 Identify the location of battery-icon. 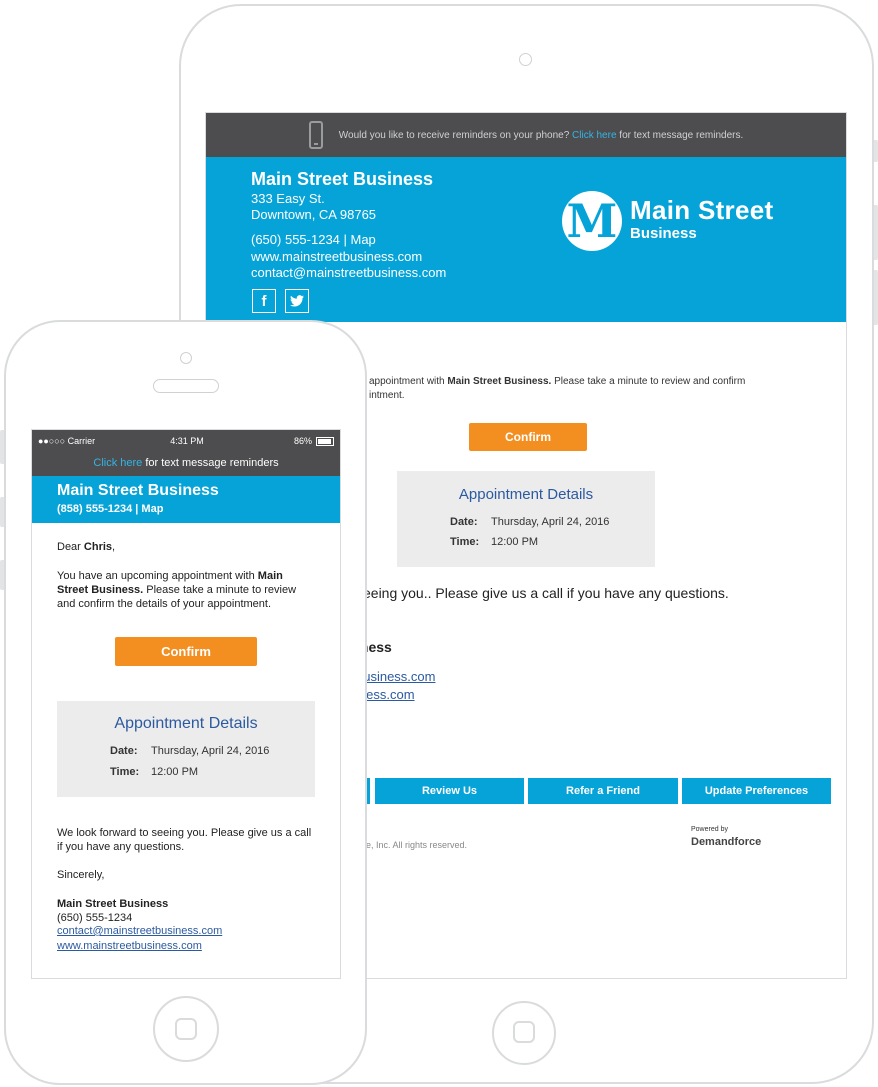
(325, 441).